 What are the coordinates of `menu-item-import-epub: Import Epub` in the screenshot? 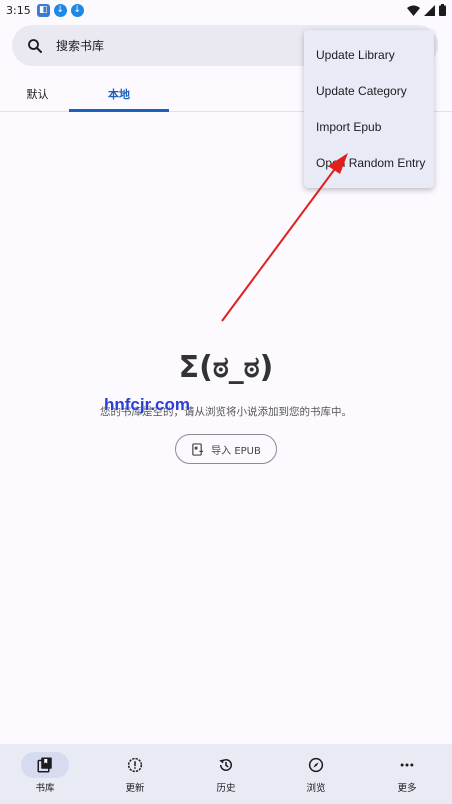 It's located at (369, 127).